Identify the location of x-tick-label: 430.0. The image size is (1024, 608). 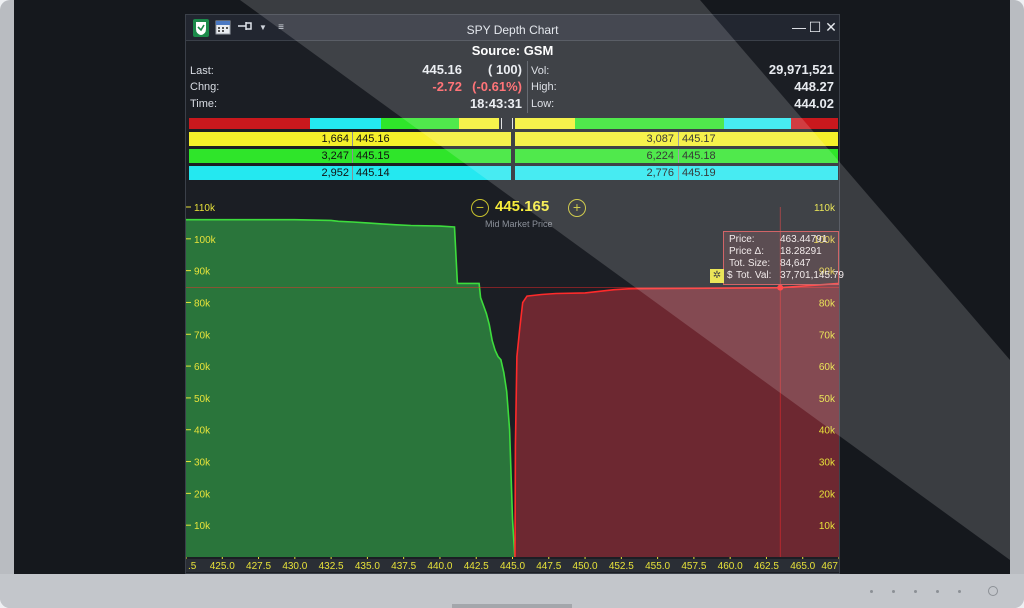
(294, 566).